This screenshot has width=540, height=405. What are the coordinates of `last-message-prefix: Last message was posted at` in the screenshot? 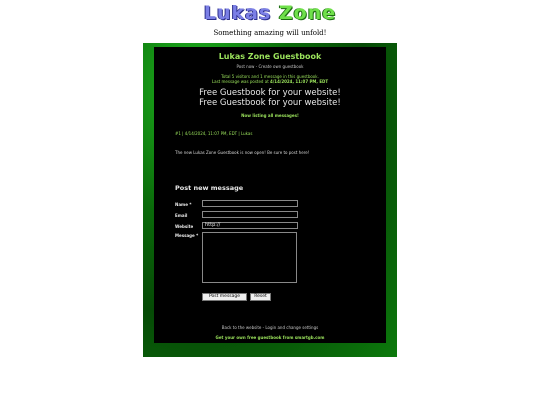 It's located at (241, 81).